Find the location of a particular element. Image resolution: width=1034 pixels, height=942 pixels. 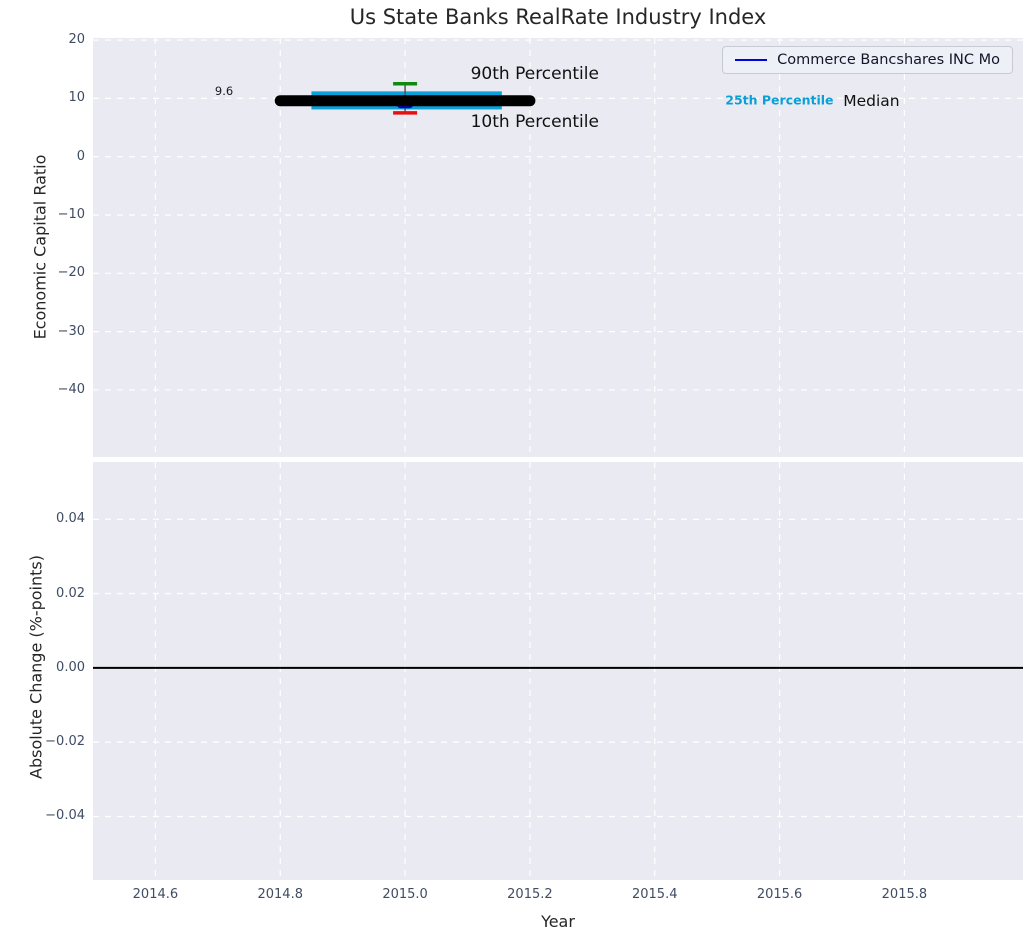

x-tick-label: 2015.4 is located at coordinates (654, 894).